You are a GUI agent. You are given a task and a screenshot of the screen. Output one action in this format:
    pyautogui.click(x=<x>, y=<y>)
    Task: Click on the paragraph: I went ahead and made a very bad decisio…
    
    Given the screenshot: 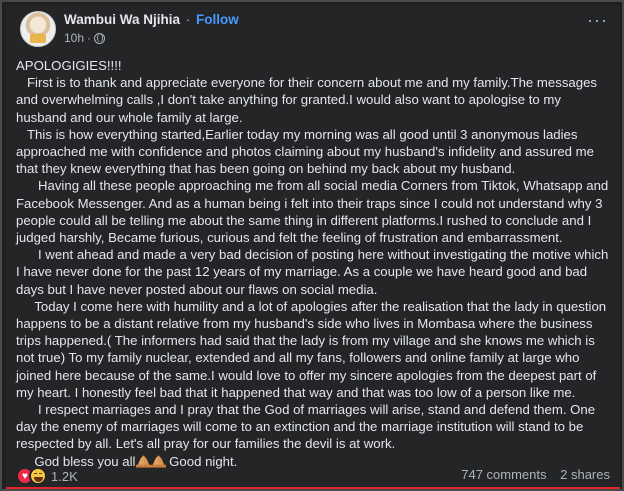 What is the action you would take?
    pyautogui.click(x=314, y=272)
    